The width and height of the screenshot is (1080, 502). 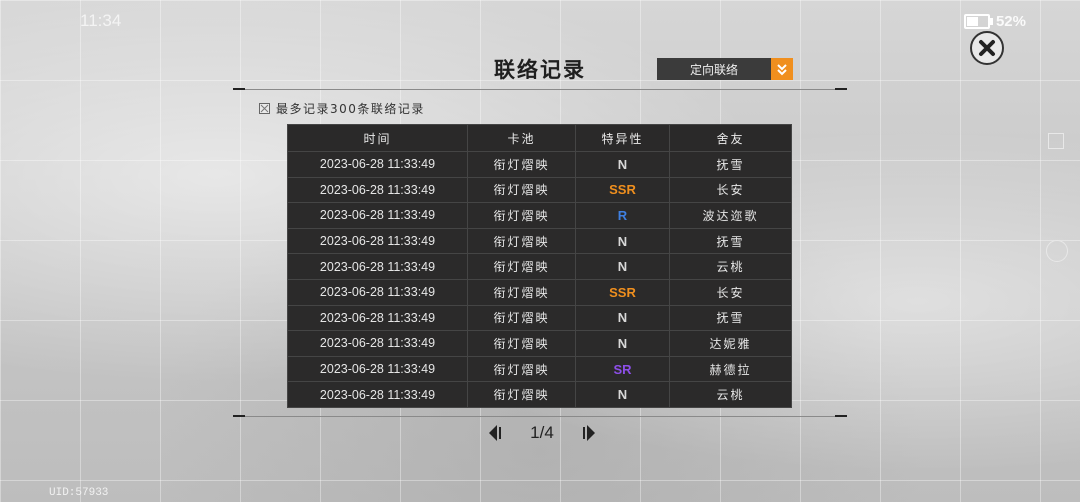 I want to click on next-page-button, so click(x=586, y=433).